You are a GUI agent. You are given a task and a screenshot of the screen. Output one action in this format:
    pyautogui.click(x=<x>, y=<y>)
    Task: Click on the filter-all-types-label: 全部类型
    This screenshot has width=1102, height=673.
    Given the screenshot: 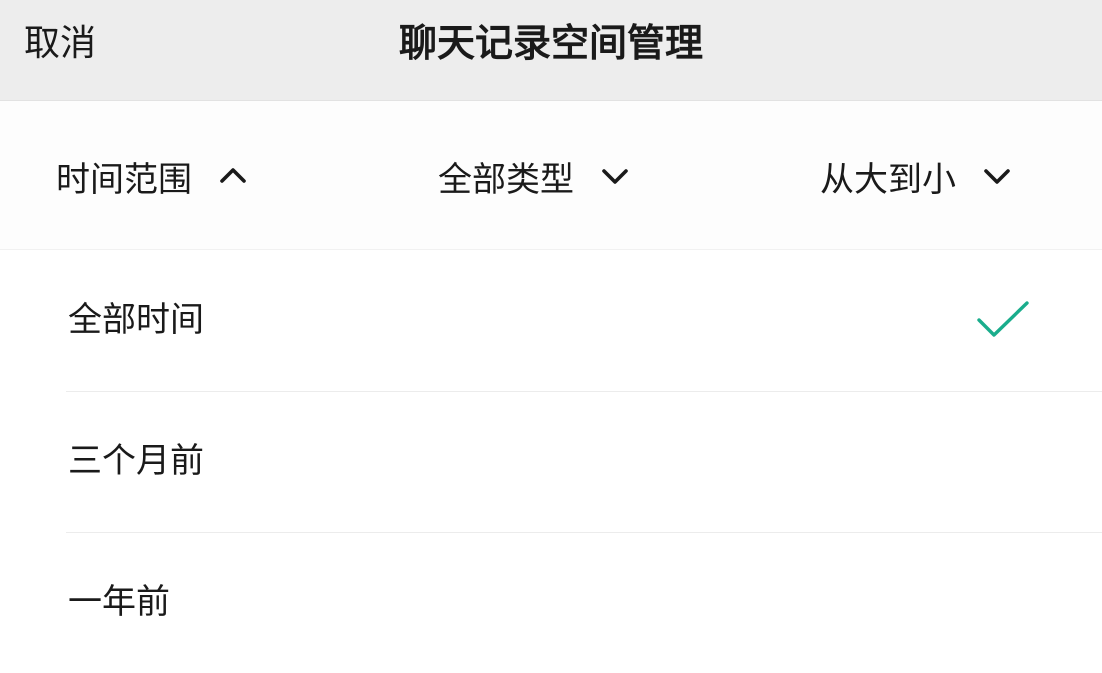 What is the action you would take?
    pyautogui.click(x=506, y=179)
    